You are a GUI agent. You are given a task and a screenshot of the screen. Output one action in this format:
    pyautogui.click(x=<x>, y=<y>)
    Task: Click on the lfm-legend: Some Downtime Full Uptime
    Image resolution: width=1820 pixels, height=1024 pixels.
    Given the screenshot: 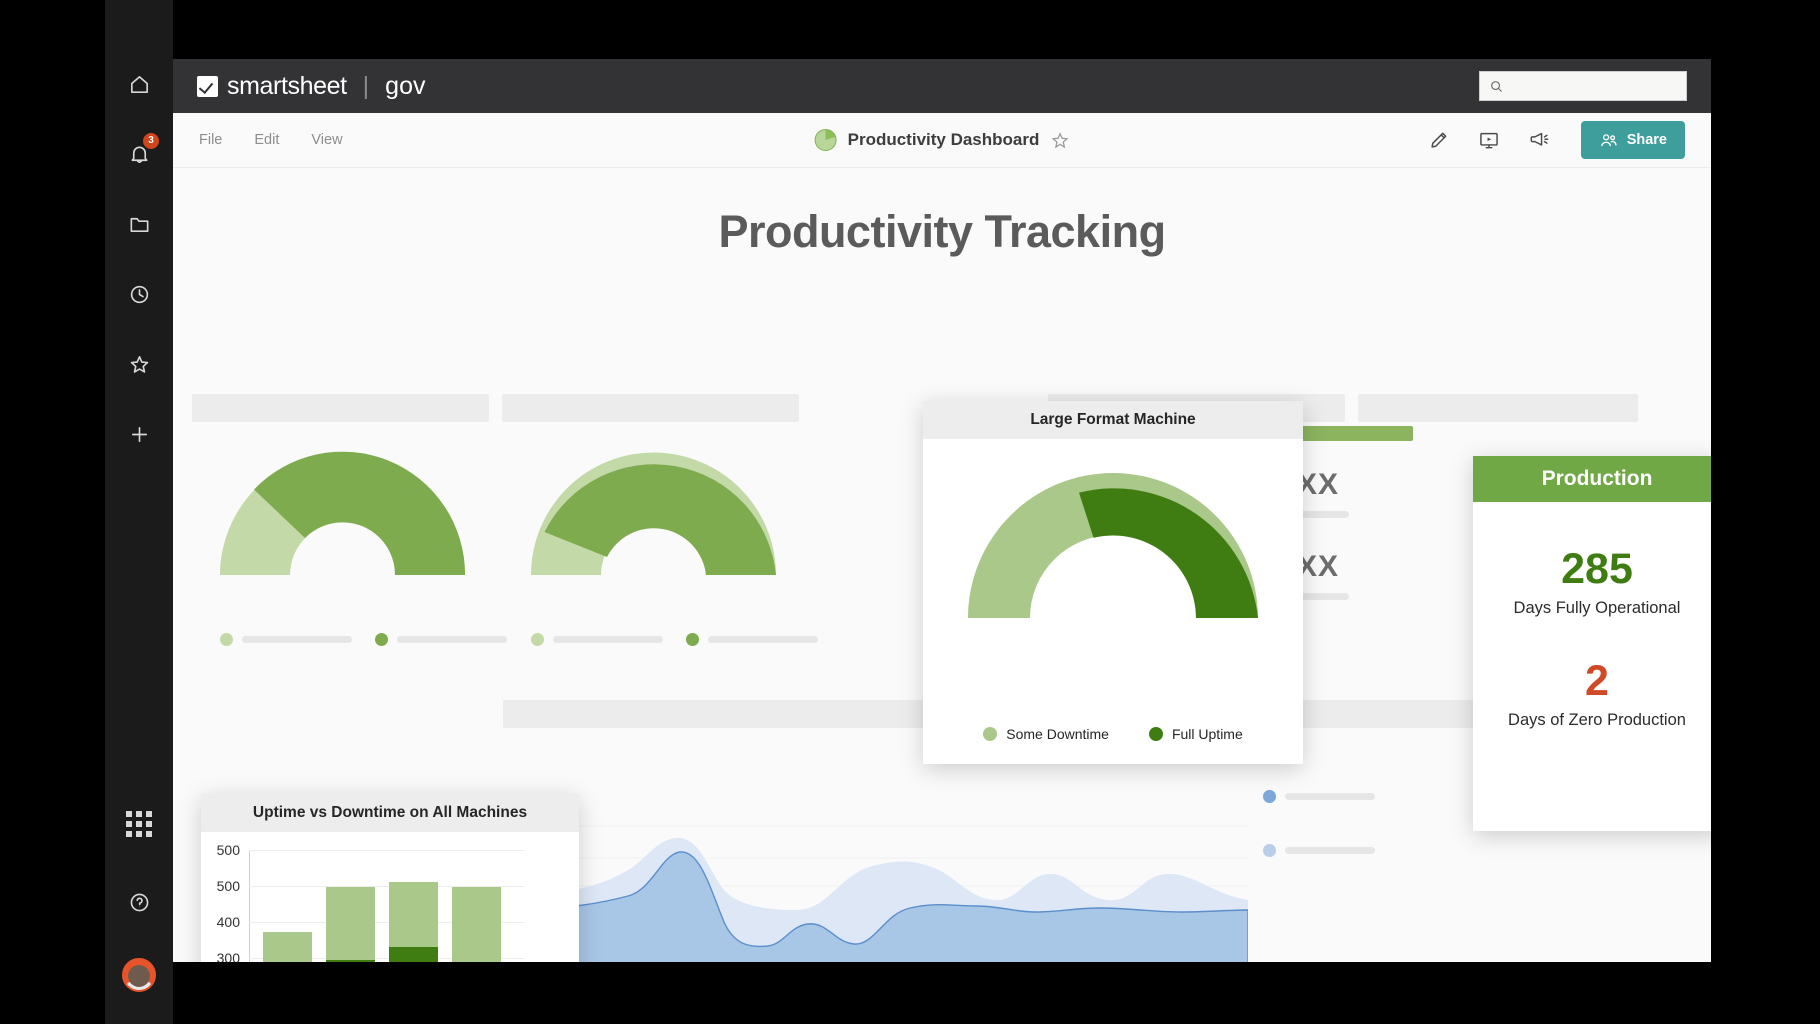 What is the action you would take?
    pyautogui.click(x=1113, y=734)
    